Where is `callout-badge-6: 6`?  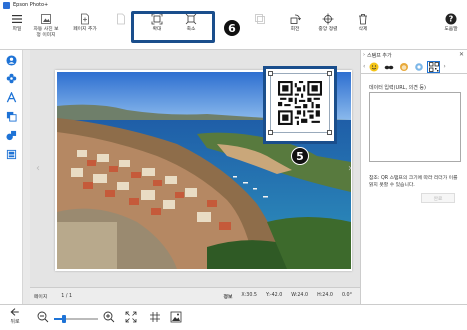 callout-badge-6: 6 is located at coordinates (232, 28).